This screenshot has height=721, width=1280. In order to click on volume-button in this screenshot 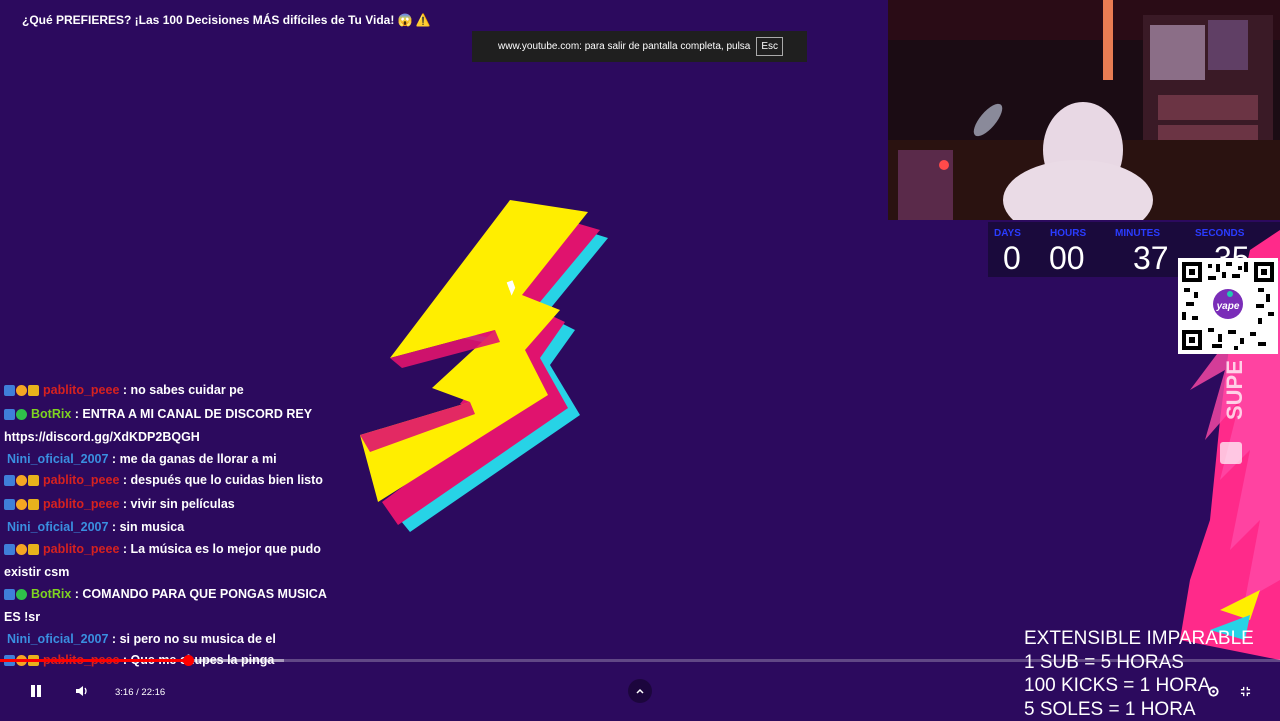, I will do `click(82, 691)`.